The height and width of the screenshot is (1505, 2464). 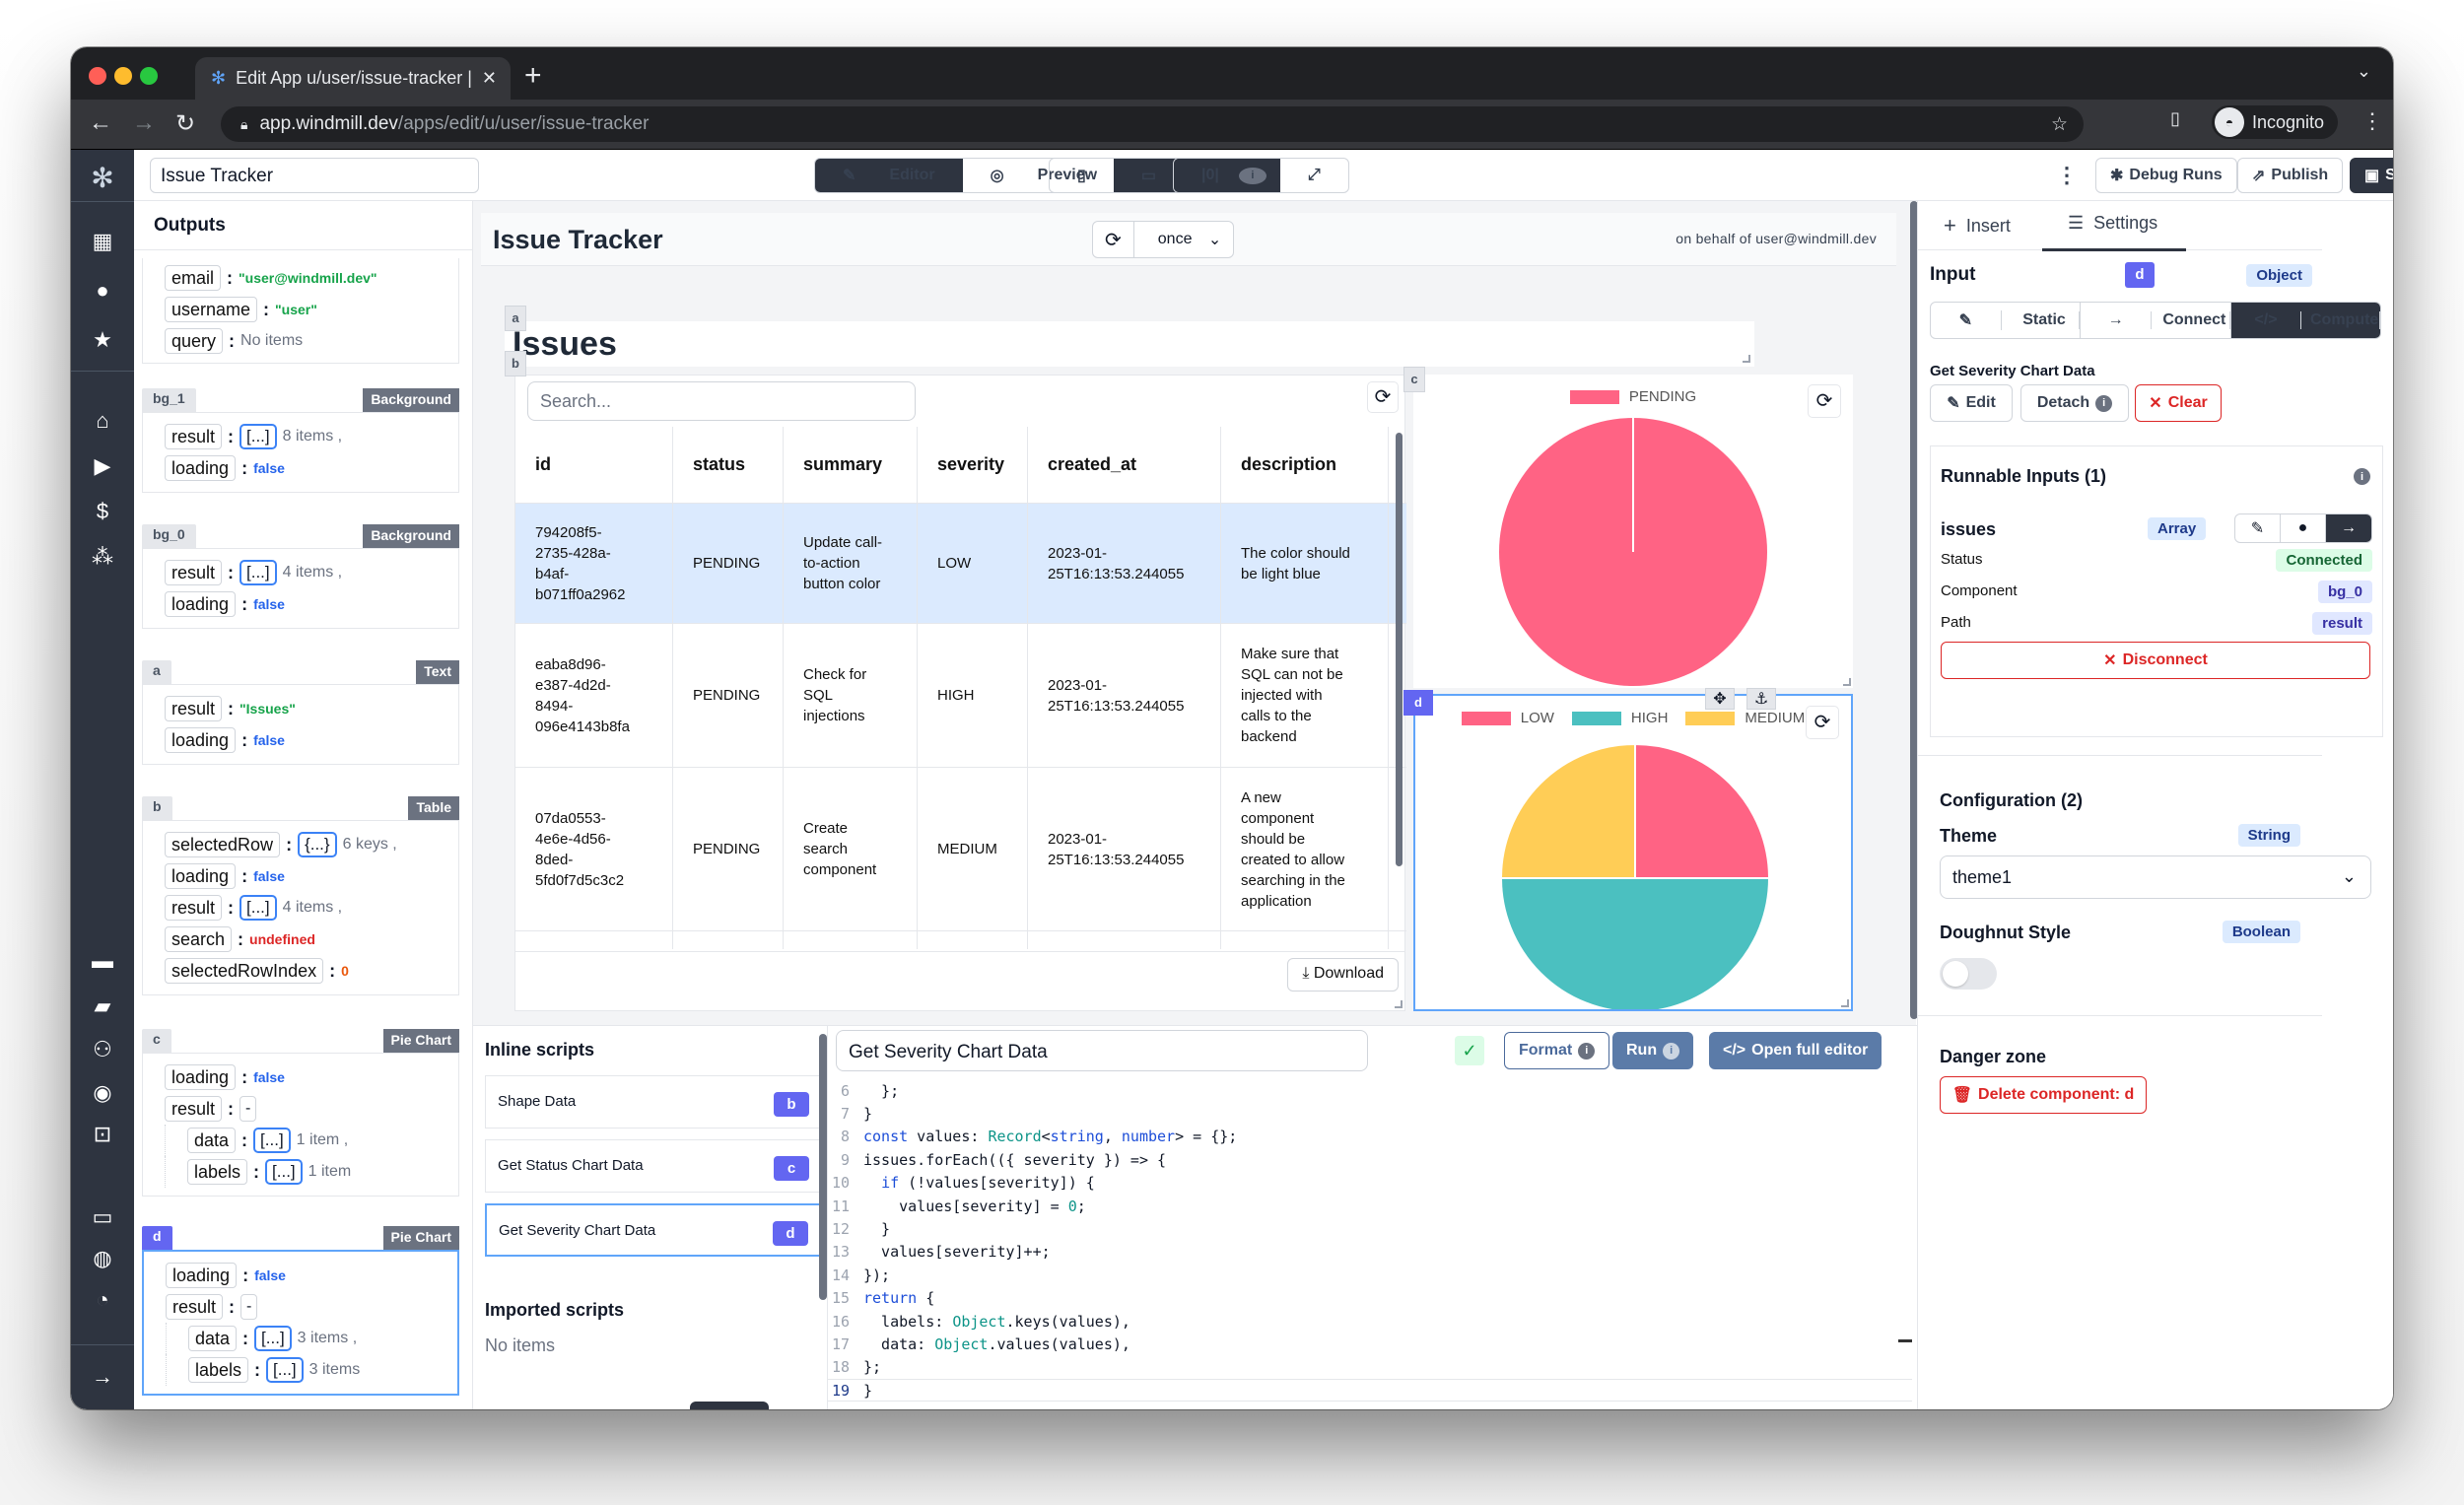 What do you see at coordinates (102, 511) in the screenshot?
I see `dollar-icon: $` at bounding box center [102, 511].